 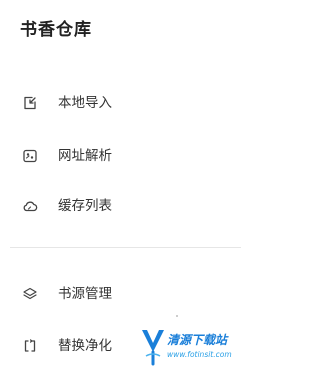 I want to click on watermark-url: www.fotinsit.com, so click(x=199, y=354).